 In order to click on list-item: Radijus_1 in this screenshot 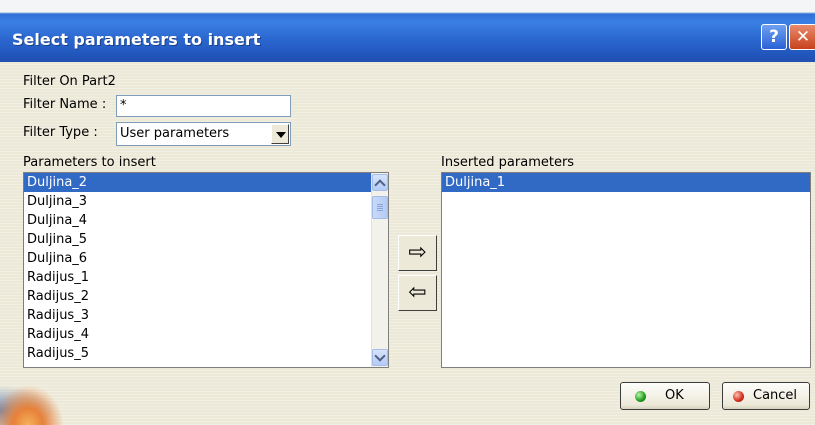, I will do `click(206, 277)`.